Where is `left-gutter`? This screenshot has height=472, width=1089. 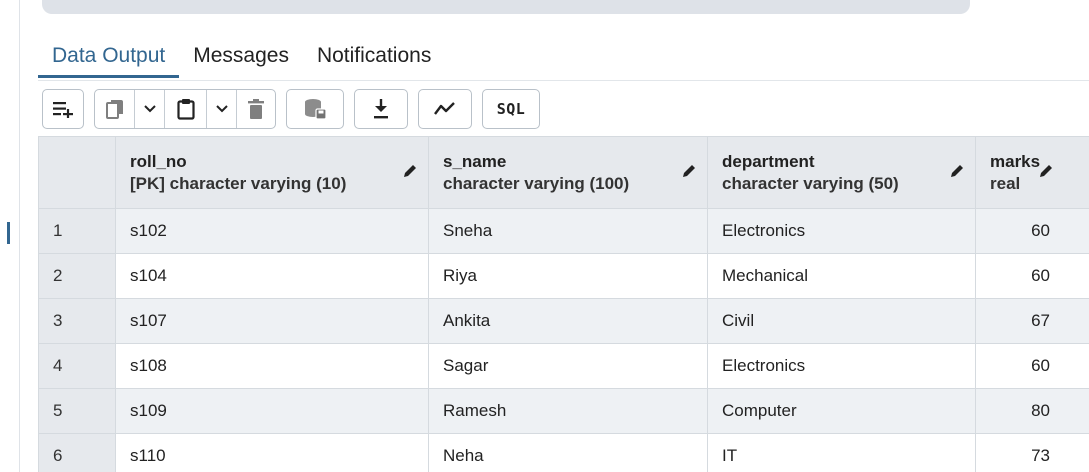
left-gutter is located at coordinates (10, 236).